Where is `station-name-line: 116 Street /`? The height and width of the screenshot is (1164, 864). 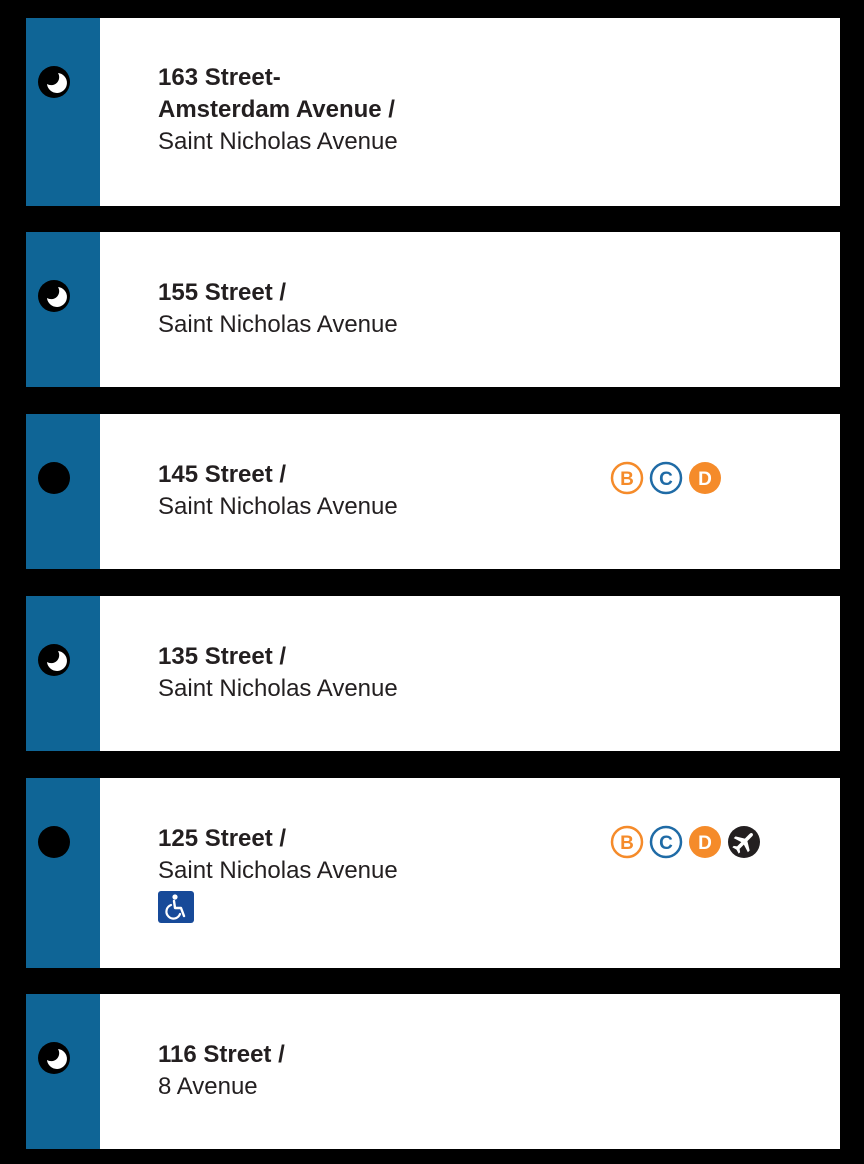
station-name-line: 116 Street / is located at coordinates (221, 1054).